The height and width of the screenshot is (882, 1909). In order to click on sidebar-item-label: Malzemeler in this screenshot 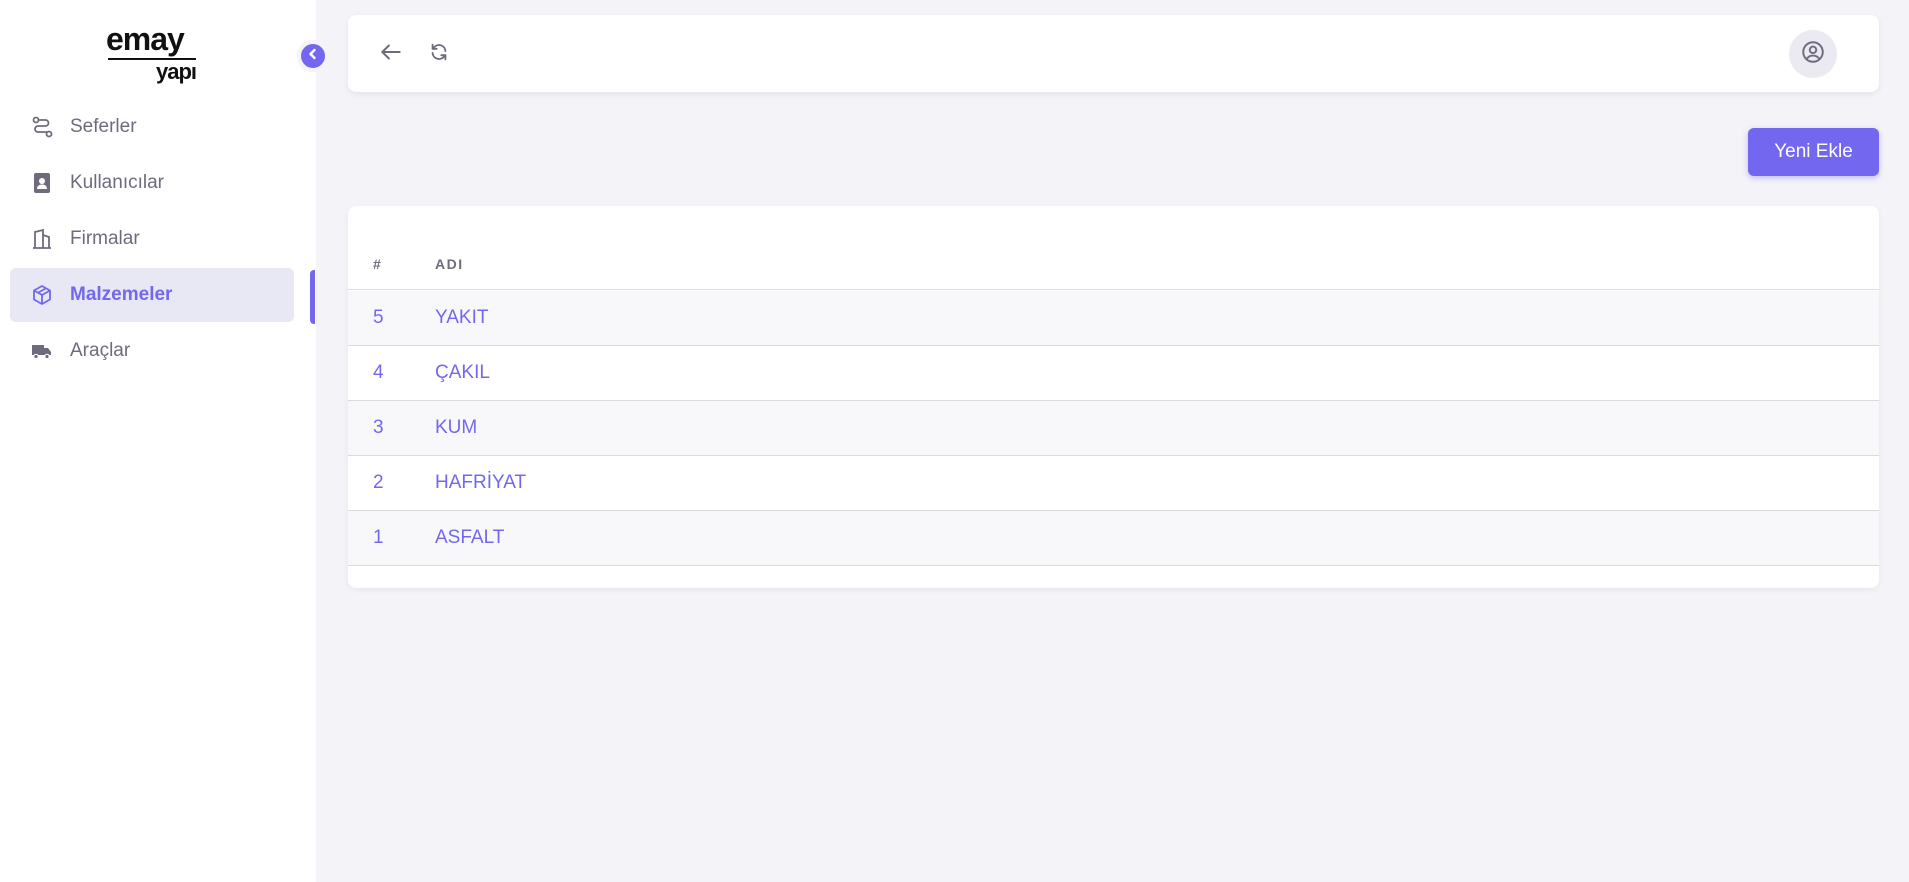, I will do `click(121, 294)`.